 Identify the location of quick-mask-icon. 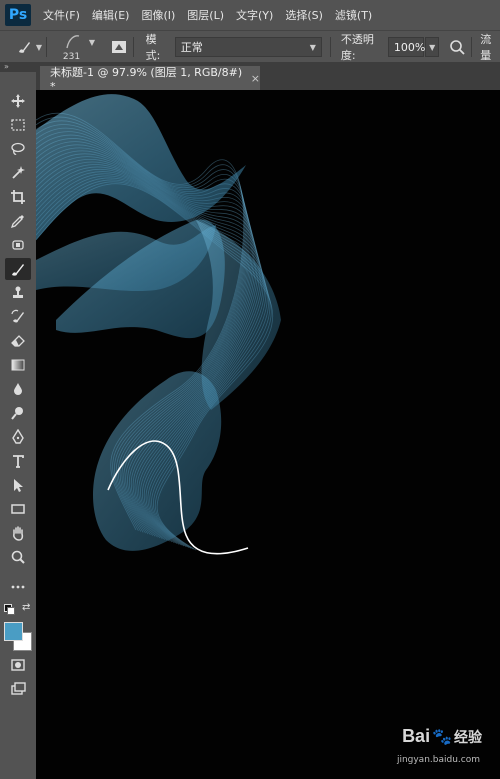
(18, 665).